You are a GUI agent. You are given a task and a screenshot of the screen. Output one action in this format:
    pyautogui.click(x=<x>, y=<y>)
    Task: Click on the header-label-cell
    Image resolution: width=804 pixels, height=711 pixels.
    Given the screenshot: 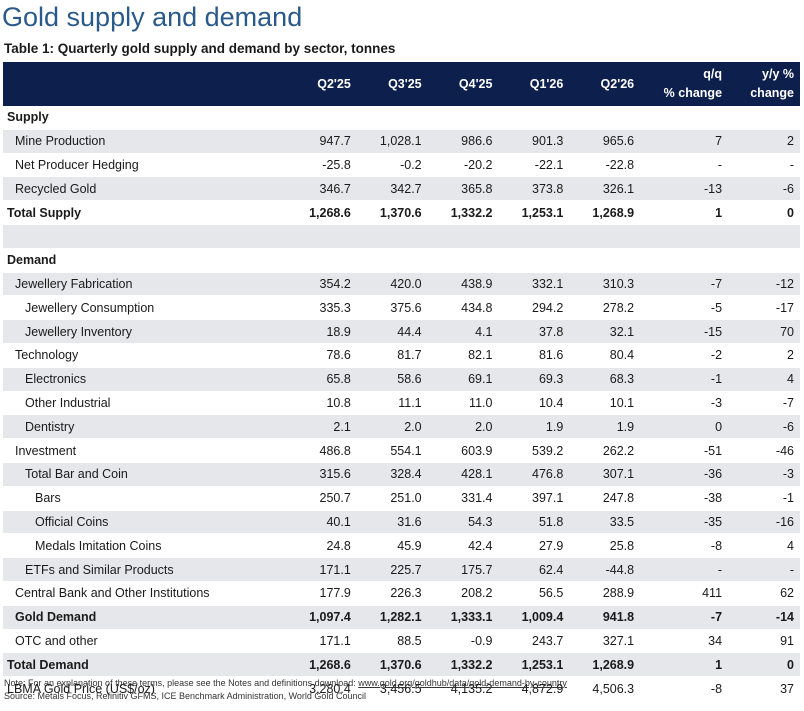 What is the action you would take?
    pyautogui.click(x=144, y=84)
    